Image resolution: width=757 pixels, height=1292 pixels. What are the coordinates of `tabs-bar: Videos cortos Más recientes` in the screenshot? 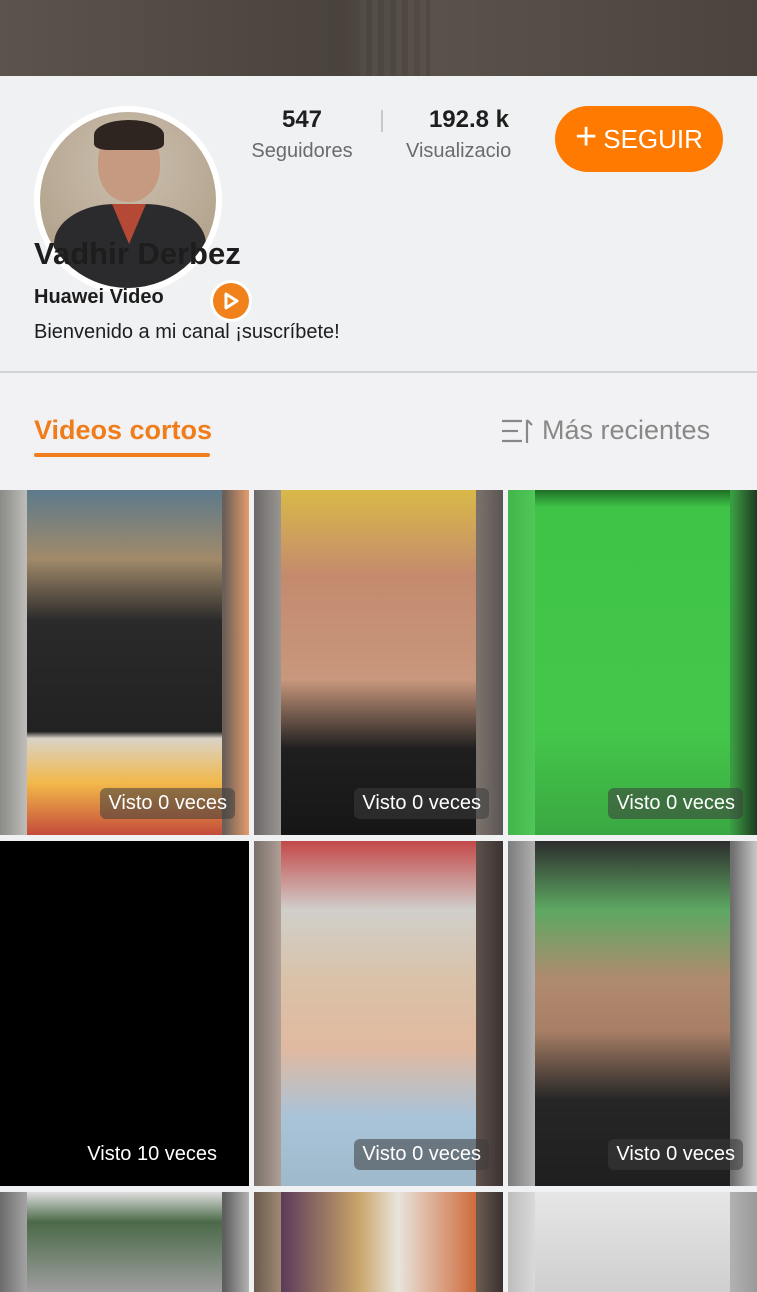 It's located at (378, 431).